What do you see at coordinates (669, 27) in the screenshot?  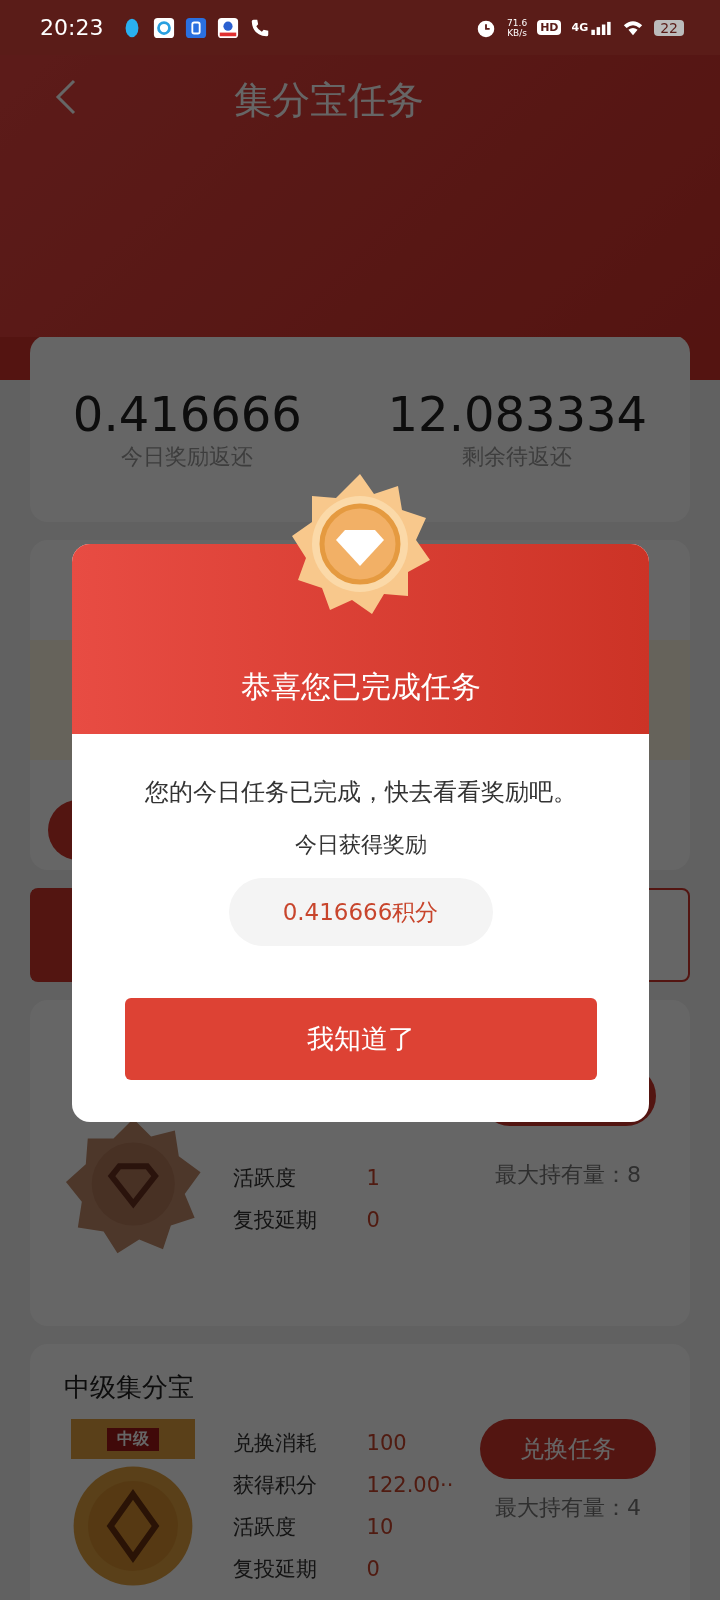 I see `battery-icon: 22` at bounding box center [669, 27].